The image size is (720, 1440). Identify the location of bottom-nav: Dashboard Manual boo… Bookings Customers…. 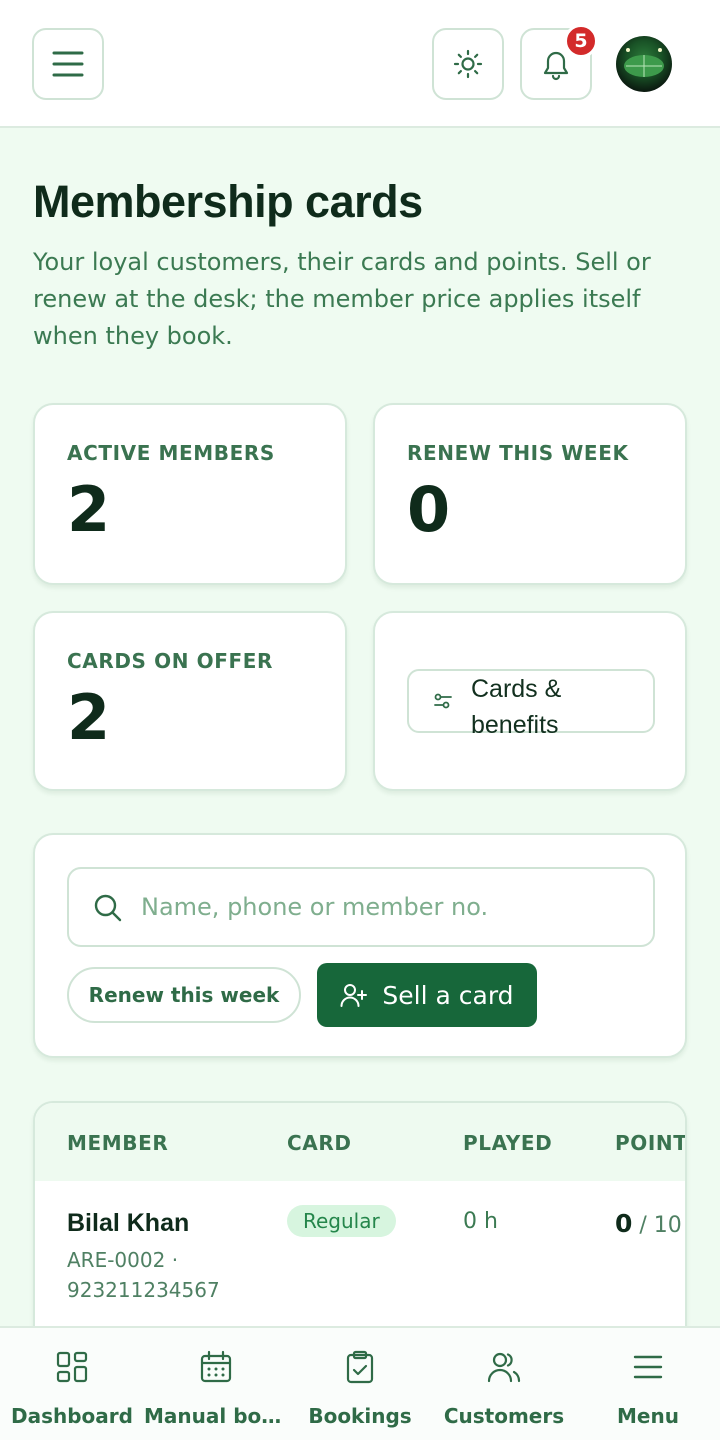
(360, 1383).